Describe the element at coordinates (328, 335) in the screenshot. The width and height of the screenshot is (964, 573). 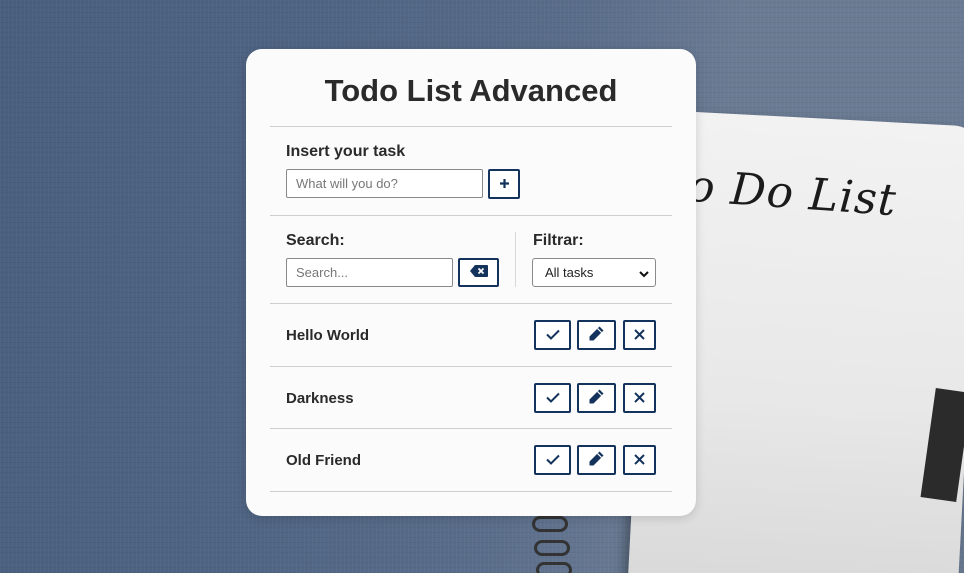
I see `task-name: Hello World` at that location.